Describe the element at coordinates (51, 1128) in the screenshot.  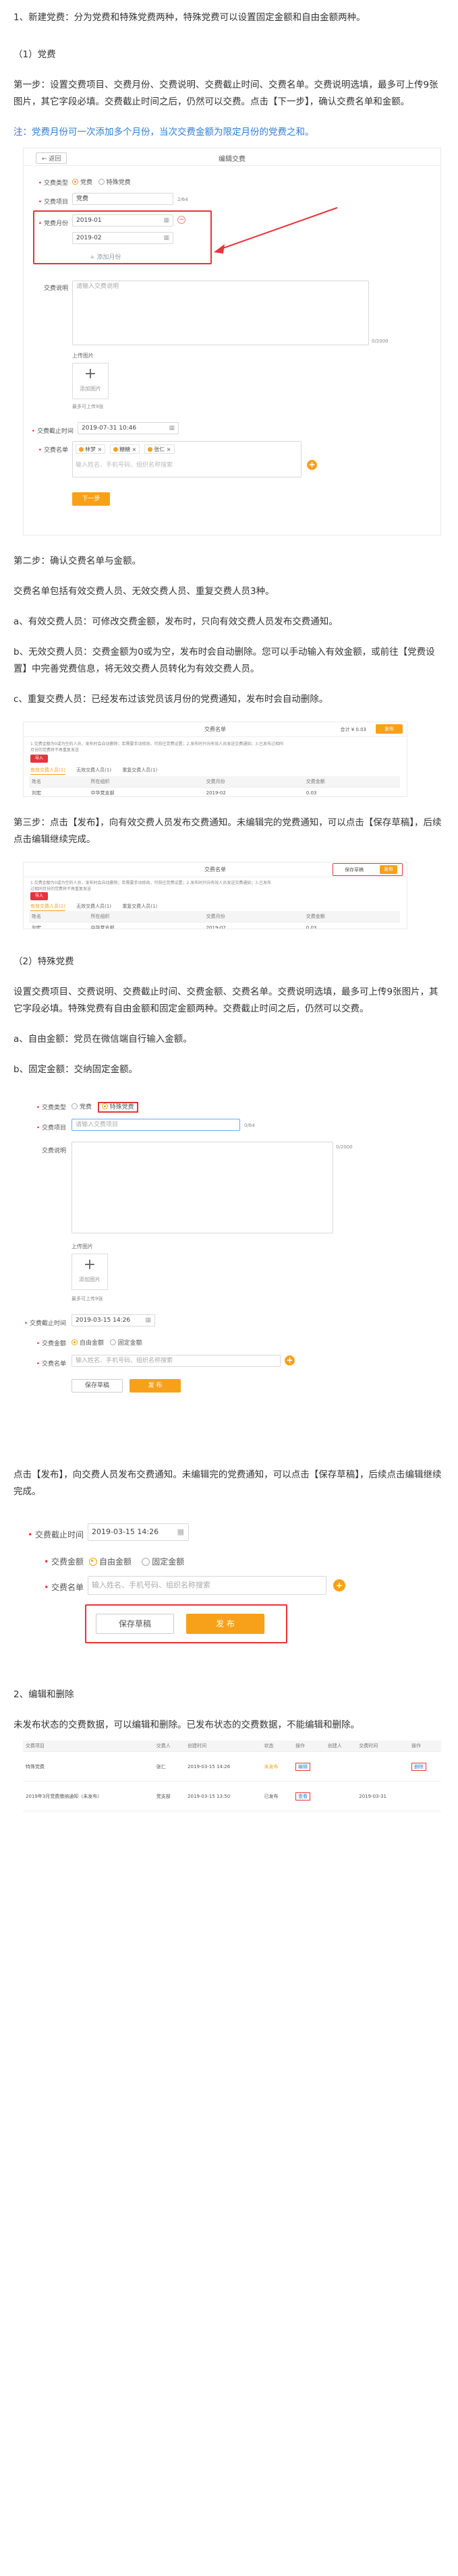
I see `project-label: • 交费项目` at that location.